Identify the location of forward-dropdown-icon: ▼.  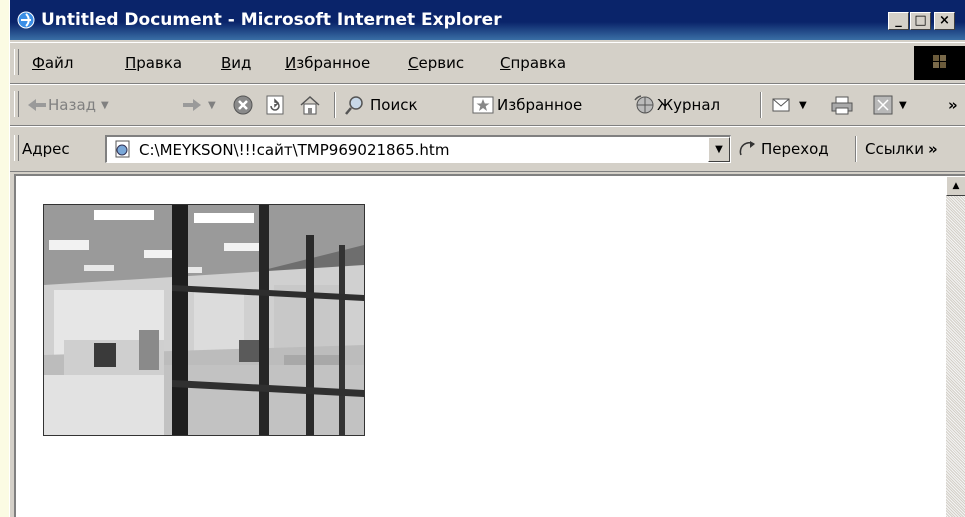
(212, 105).